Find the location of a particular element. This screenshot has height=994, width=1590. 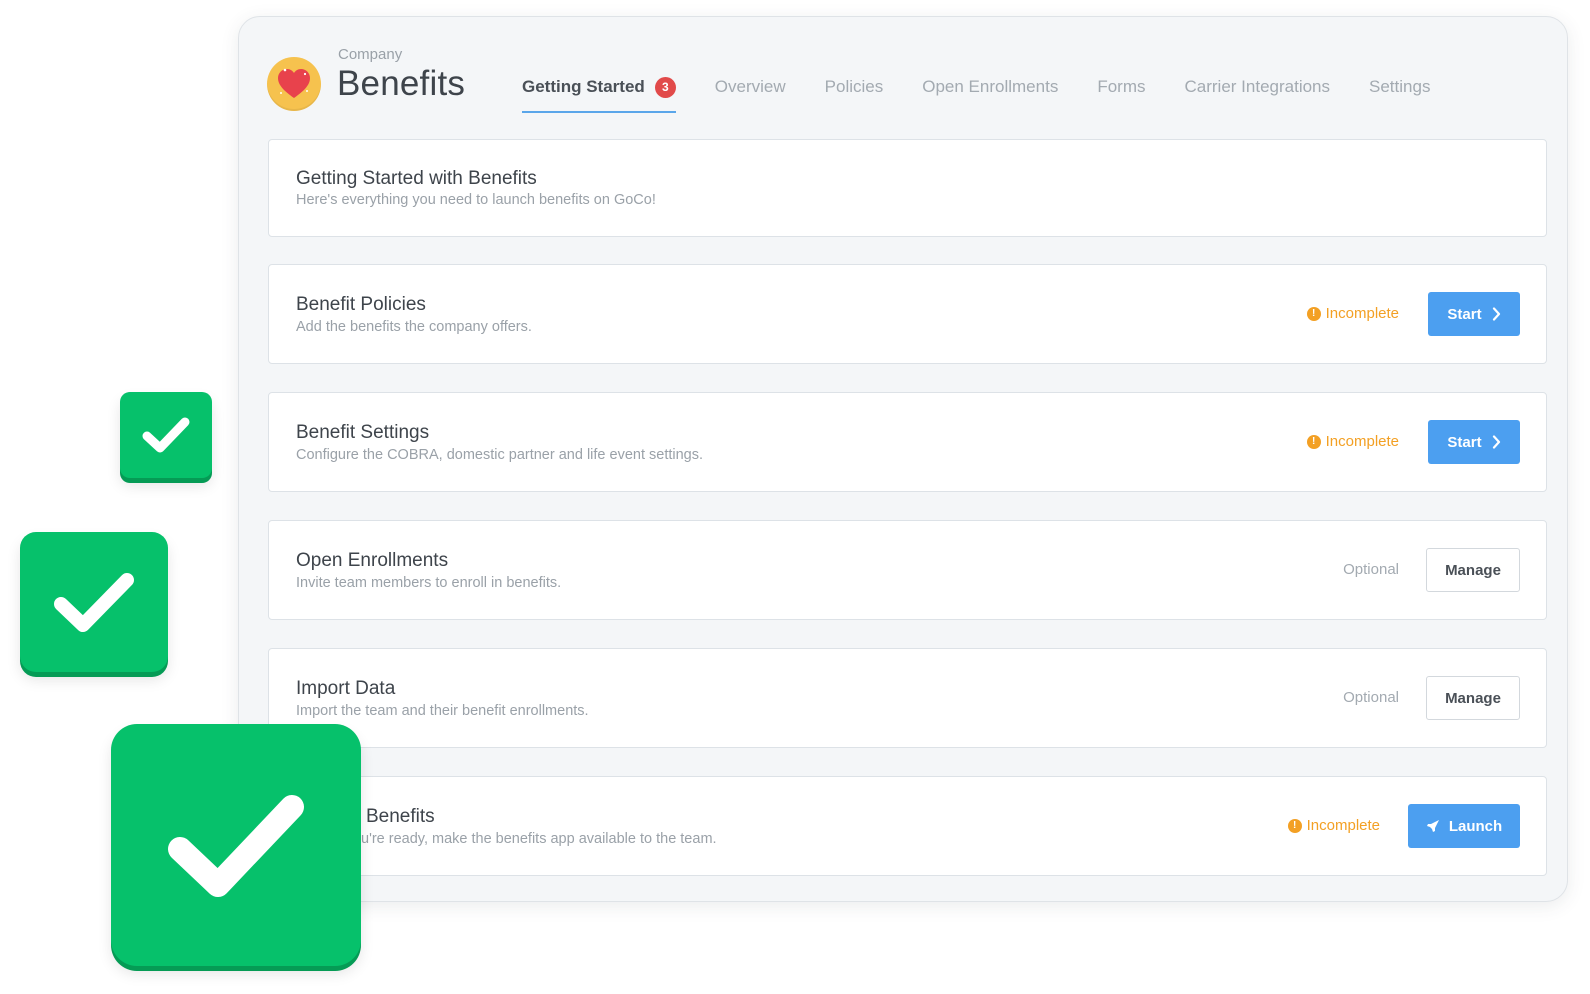

step-title: Benefits is located at coordinates (400, 816).